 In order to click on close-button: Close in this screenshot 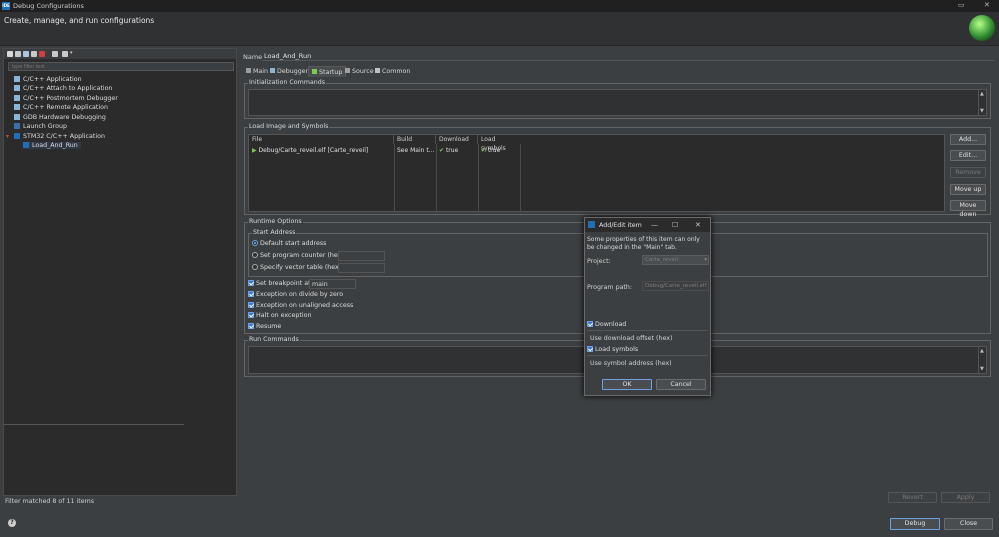, I will do `click(968, 524)`.